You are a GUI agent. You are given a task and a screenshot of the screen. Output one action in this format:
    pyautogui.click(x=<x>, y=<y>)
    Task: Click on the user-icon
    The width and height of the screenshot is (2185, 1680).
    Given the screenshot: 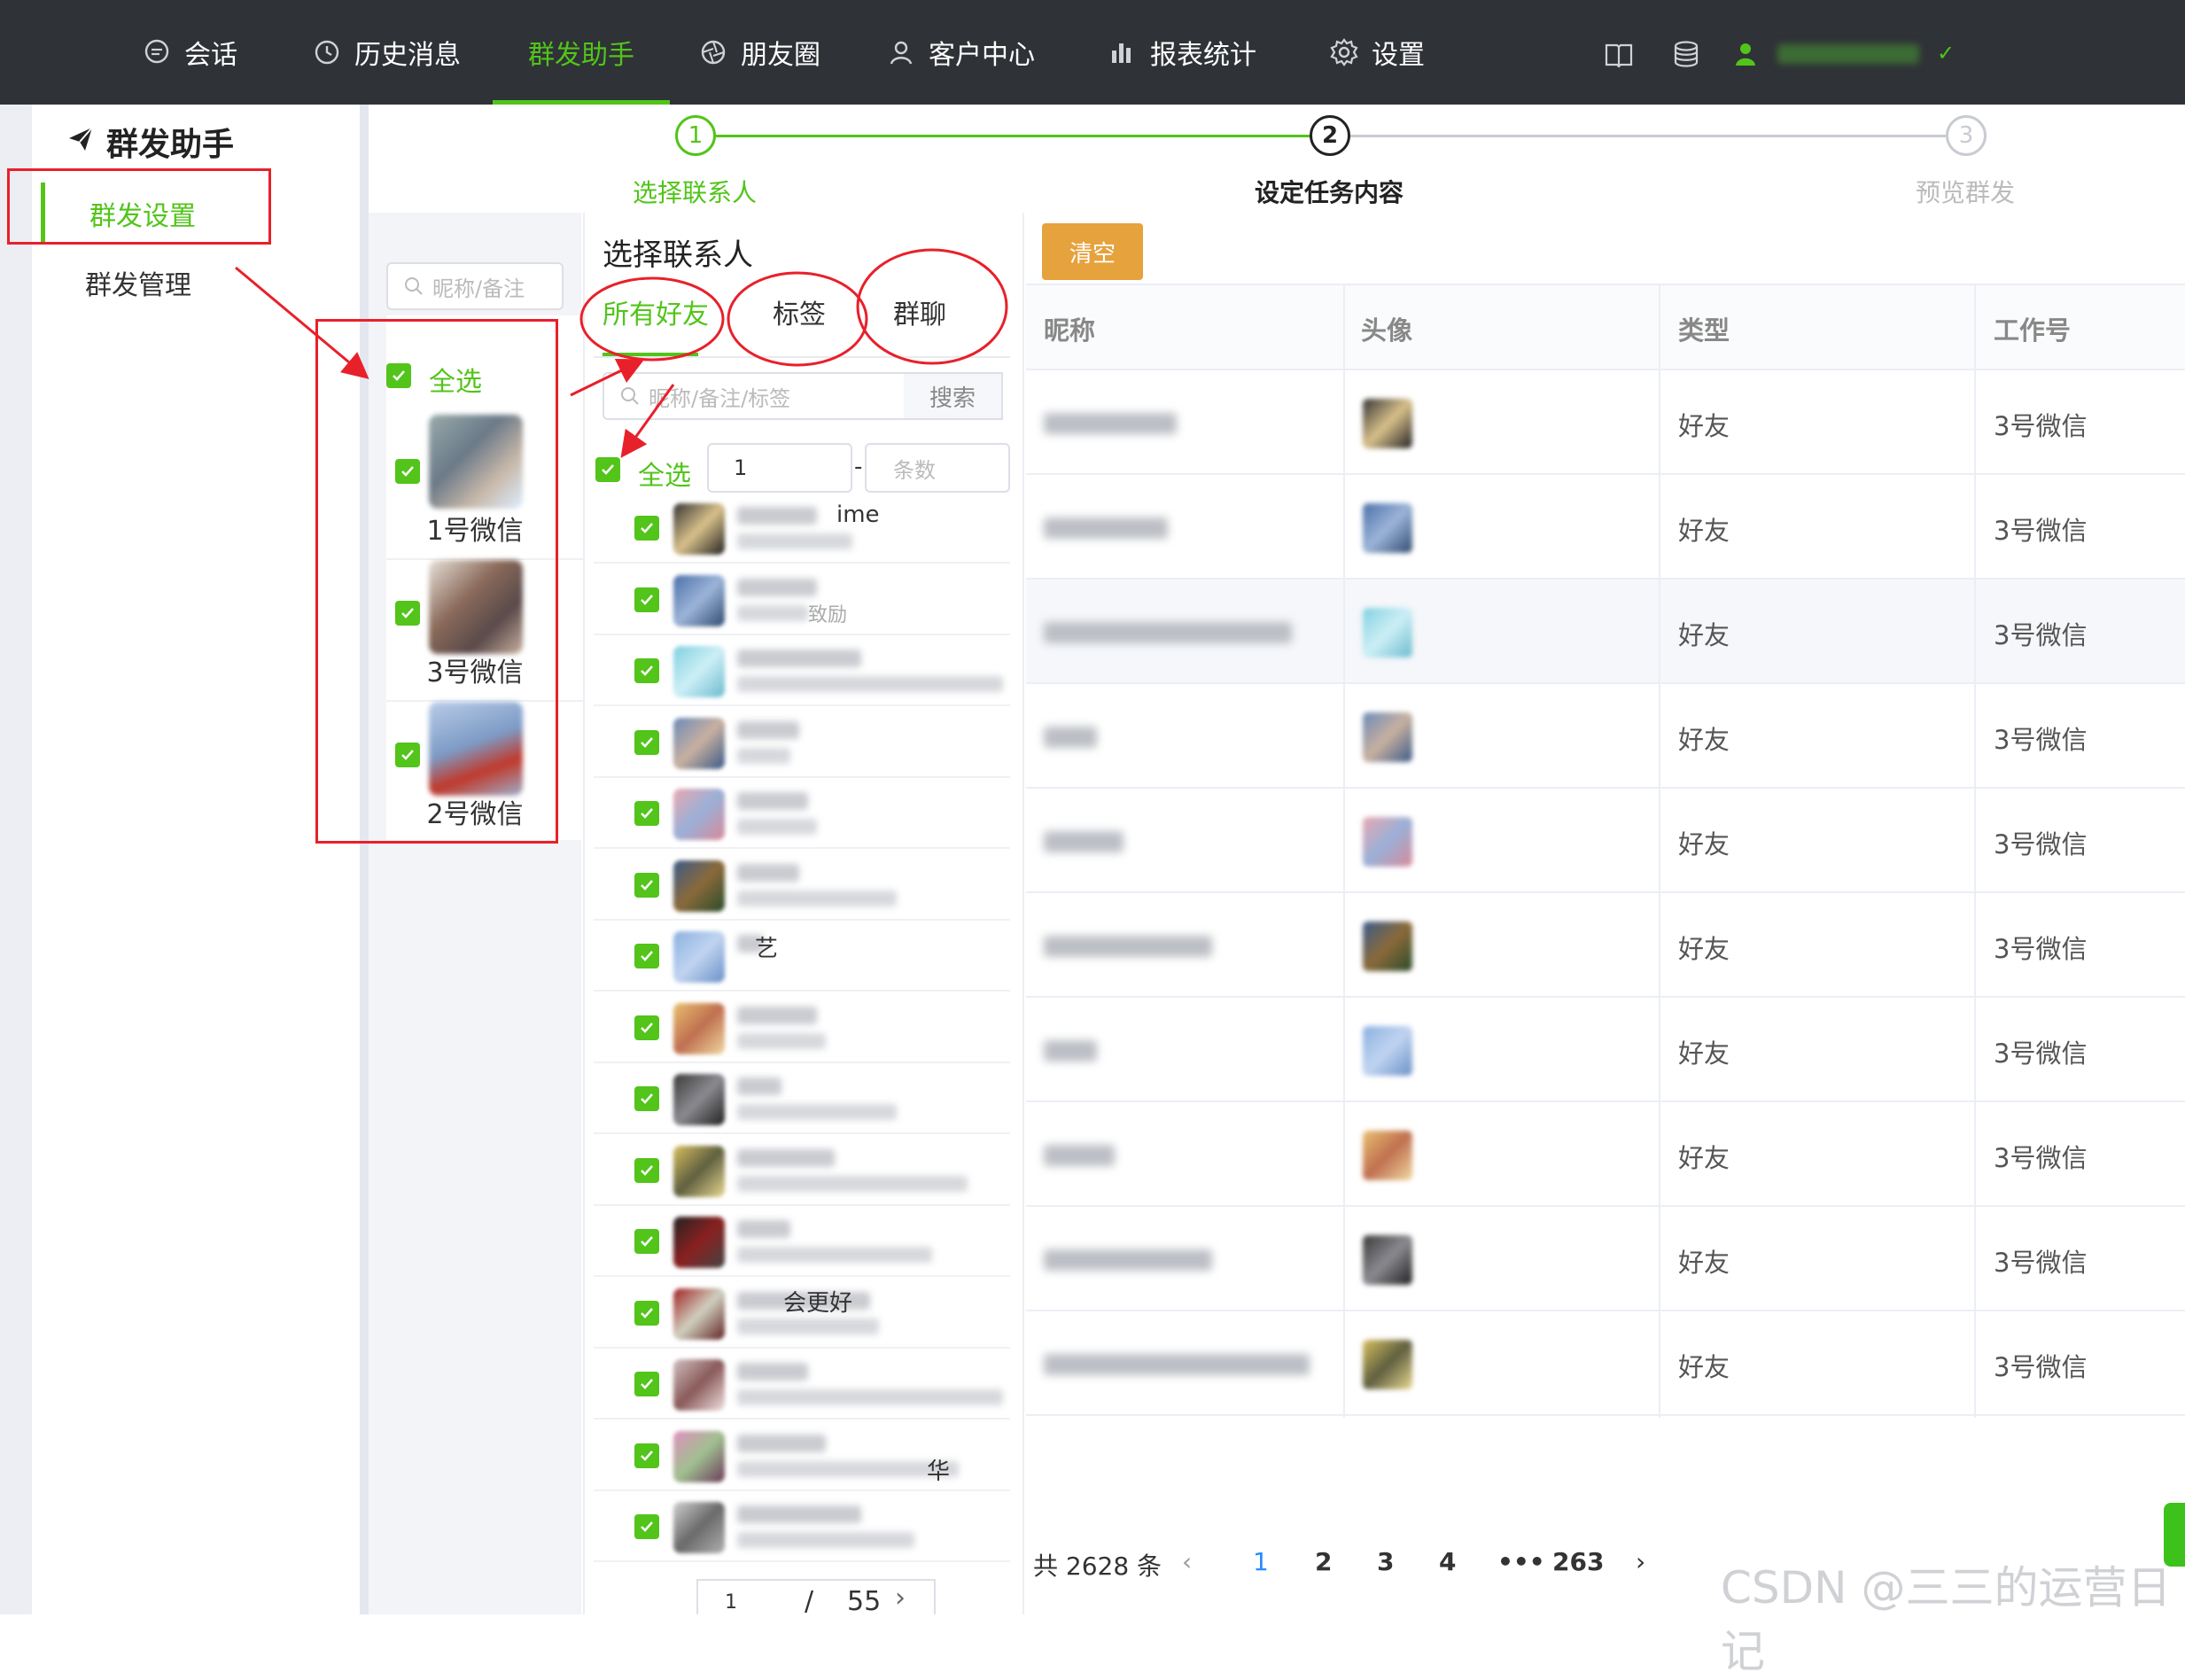 What is the action you would take?
    pyautogui.click(x=901, y=52)
    